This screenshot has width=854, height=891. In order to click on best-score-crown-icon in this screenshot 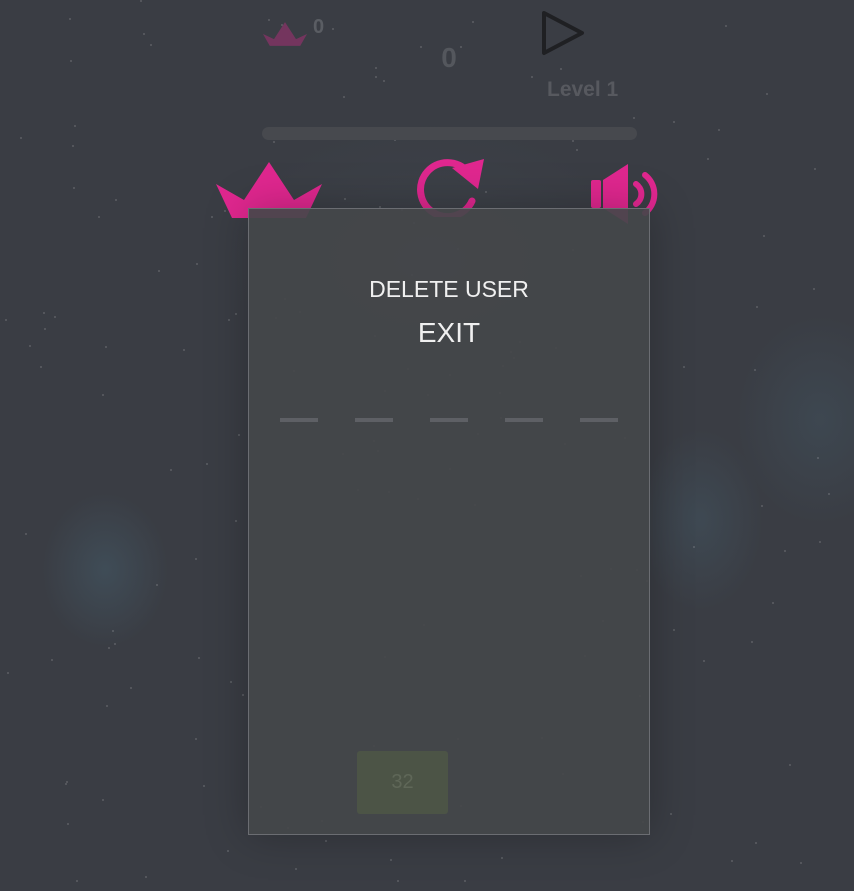, I will do `click(285, 34)`.